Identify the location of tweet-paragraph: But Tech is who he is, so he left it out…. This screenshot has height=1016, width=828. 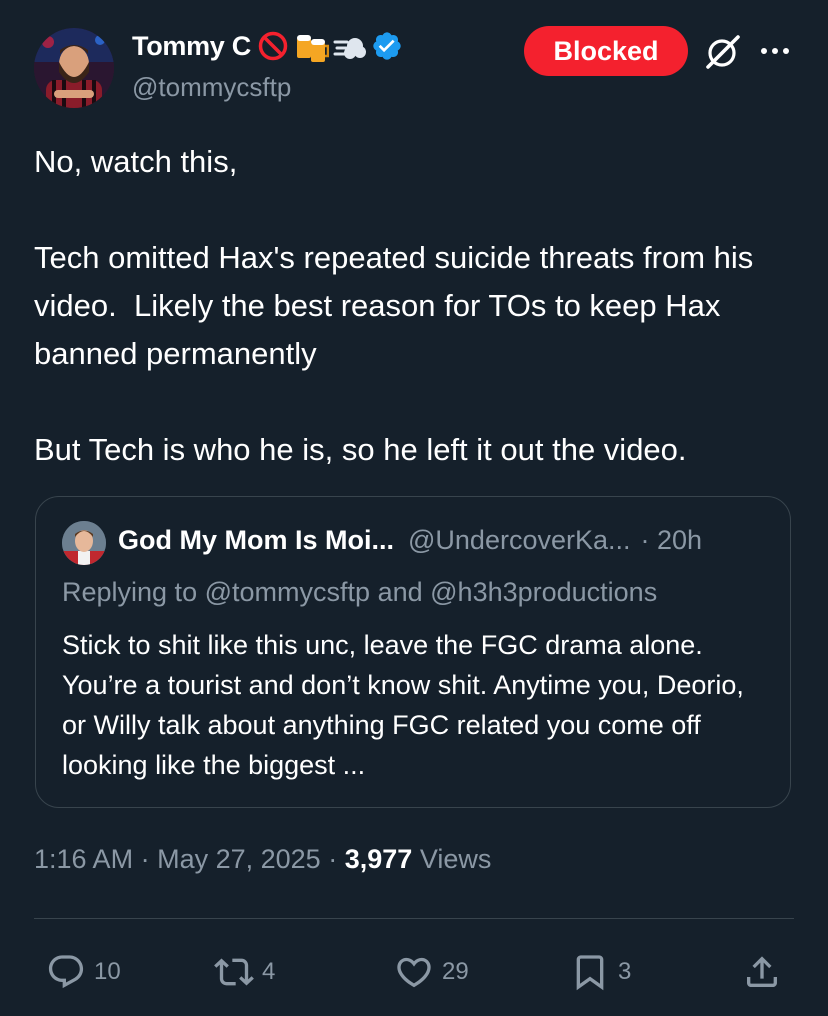
(360, 449).